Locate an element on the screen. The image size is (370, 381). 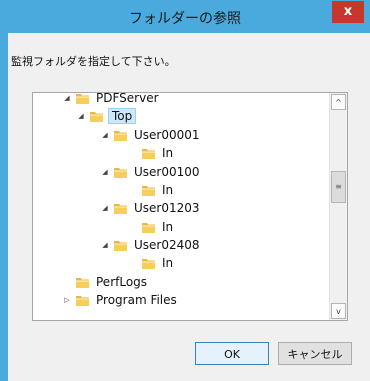
title-bar: フォルダーの参照 x is located at coordinates (185, 16).